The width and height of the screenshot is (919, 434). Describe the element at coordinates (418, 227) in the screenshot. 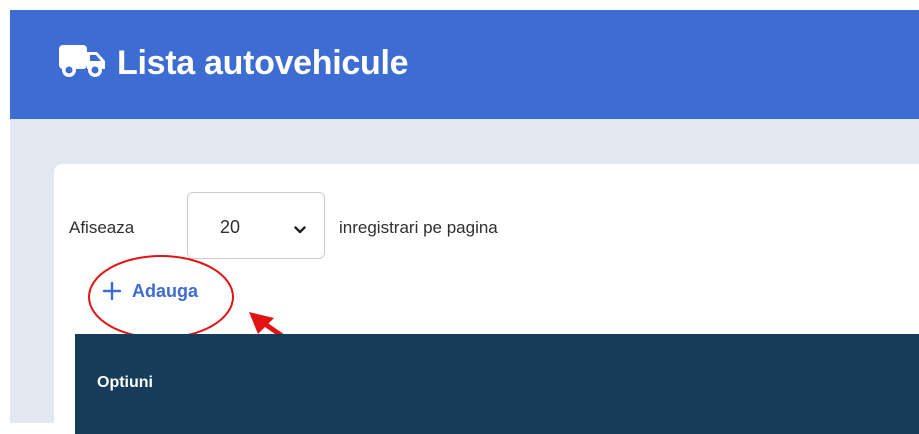

I see `page-length-suffix-label: inregistrari pe pagina` at that location.